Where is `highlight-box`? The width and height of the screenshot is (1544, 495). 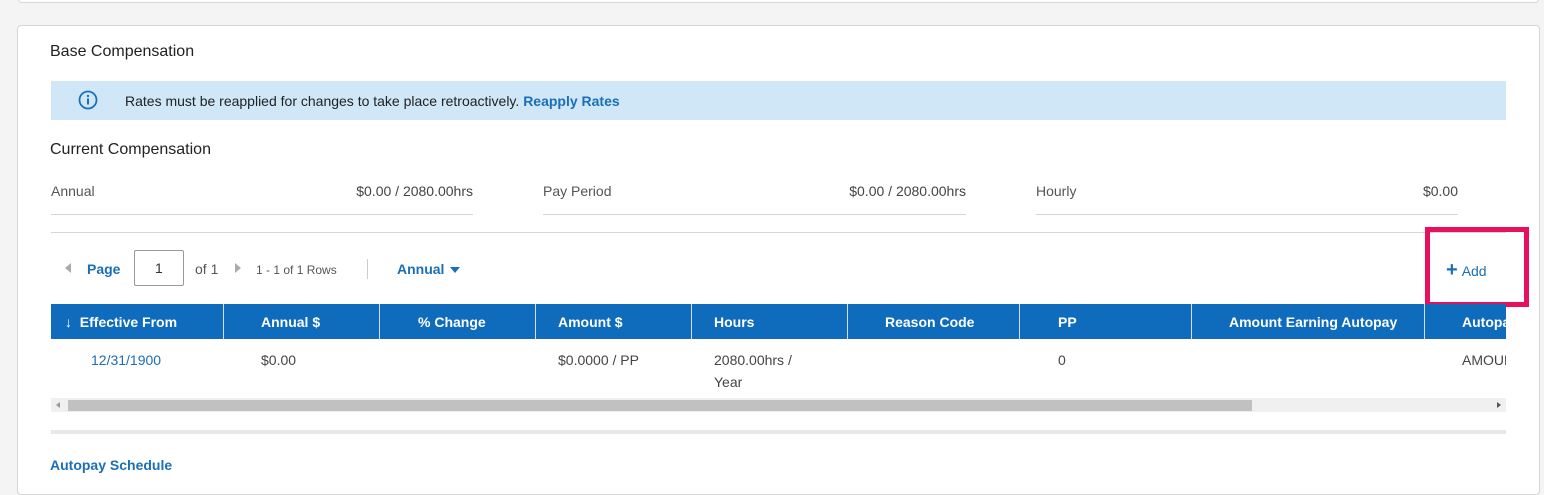
highlight-box is located at coordinates (1477, 267).